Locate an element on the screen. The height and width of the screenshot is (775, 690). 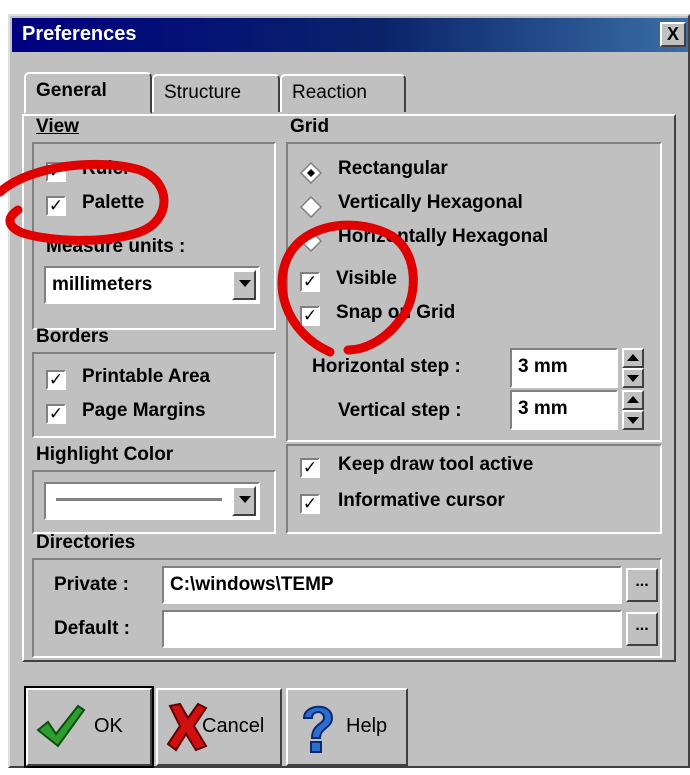
tab-general: General is located at coordinates (88, 93).